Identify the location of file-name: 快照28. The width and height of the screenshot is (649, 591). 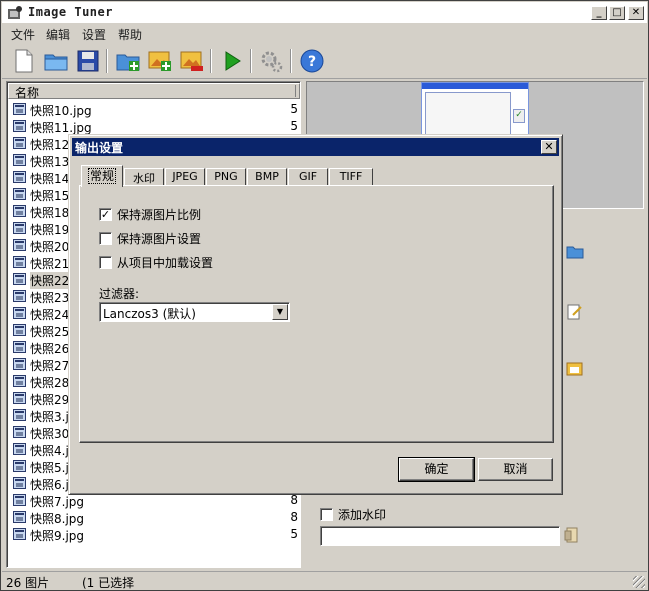
(50, 383).